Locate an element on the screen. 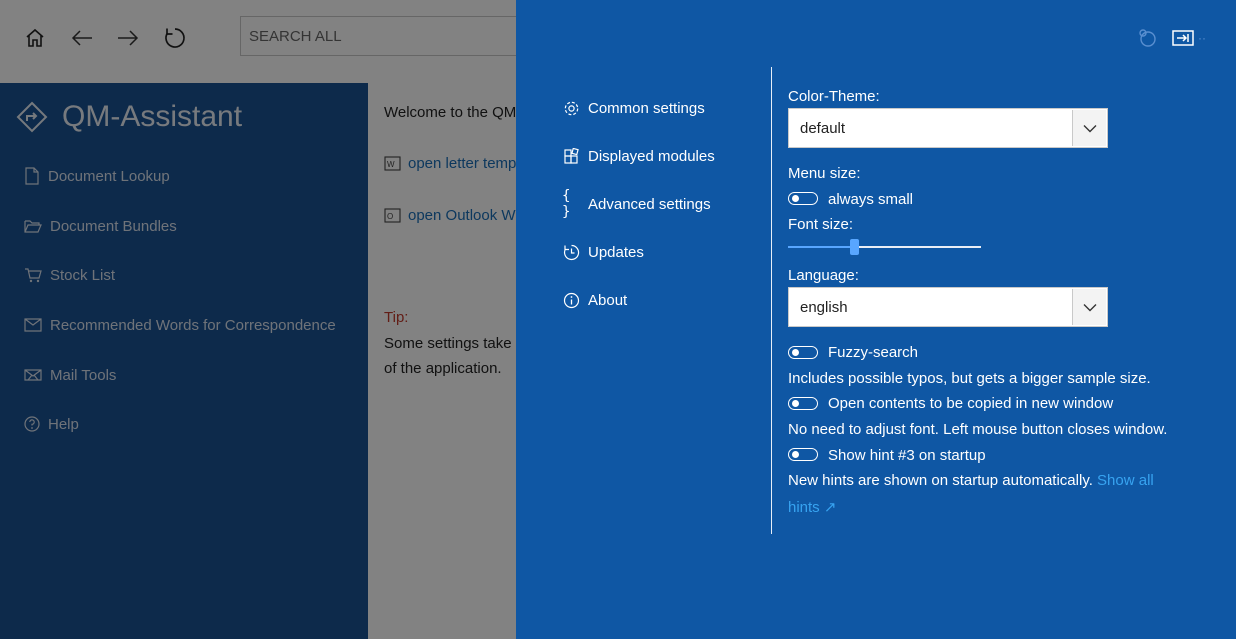  panel-header-icons: ·· is located at coordinates (1171, 38).